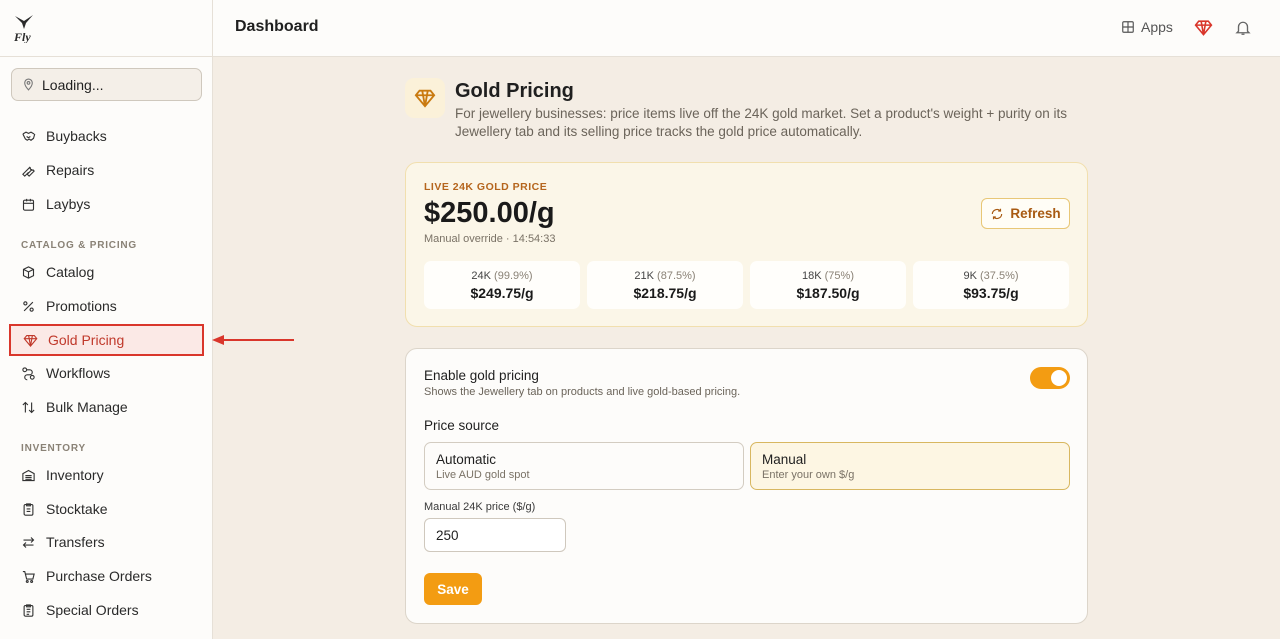 This screenshot has width=1280, height=639. Describe the element at coordinates (76, 136) in the screenshot. I see `sidebar-item-label: Buybacks` at that location.